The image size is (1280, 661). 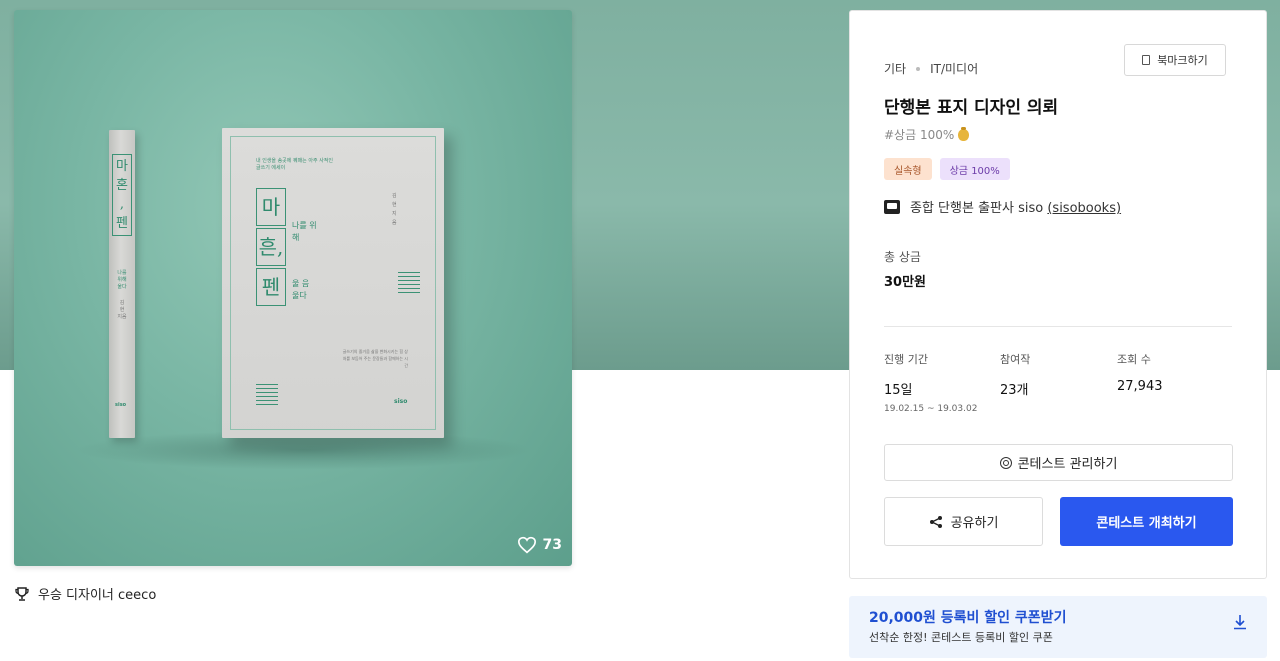 I want to click on winner-info: 우승 디자이너 ceeco, so click(x=85, y=593).